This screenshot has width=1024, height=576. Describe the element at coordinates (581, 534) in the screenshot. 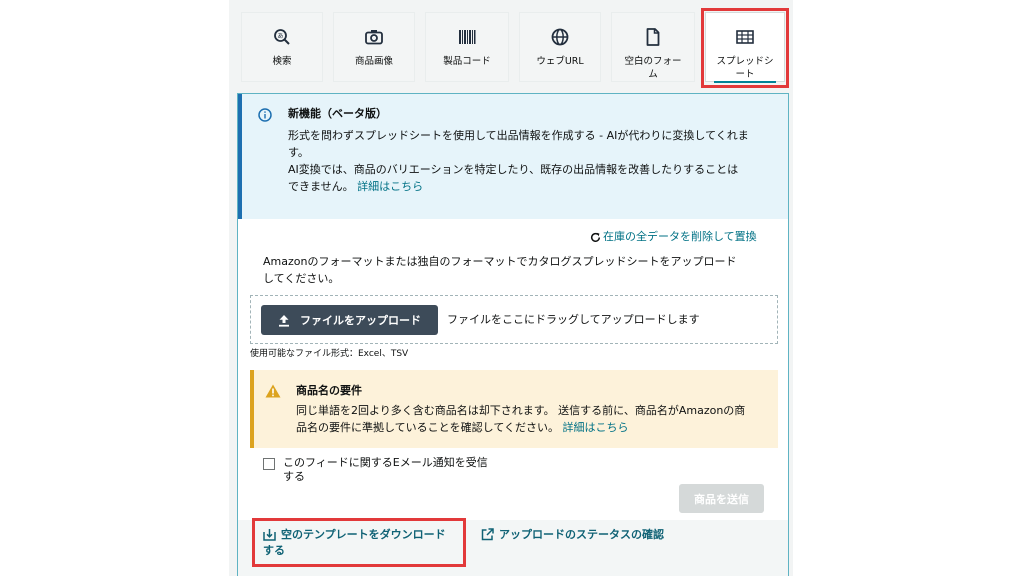

I see `upload-status-label: アップロードのステータスの確認` at that location.